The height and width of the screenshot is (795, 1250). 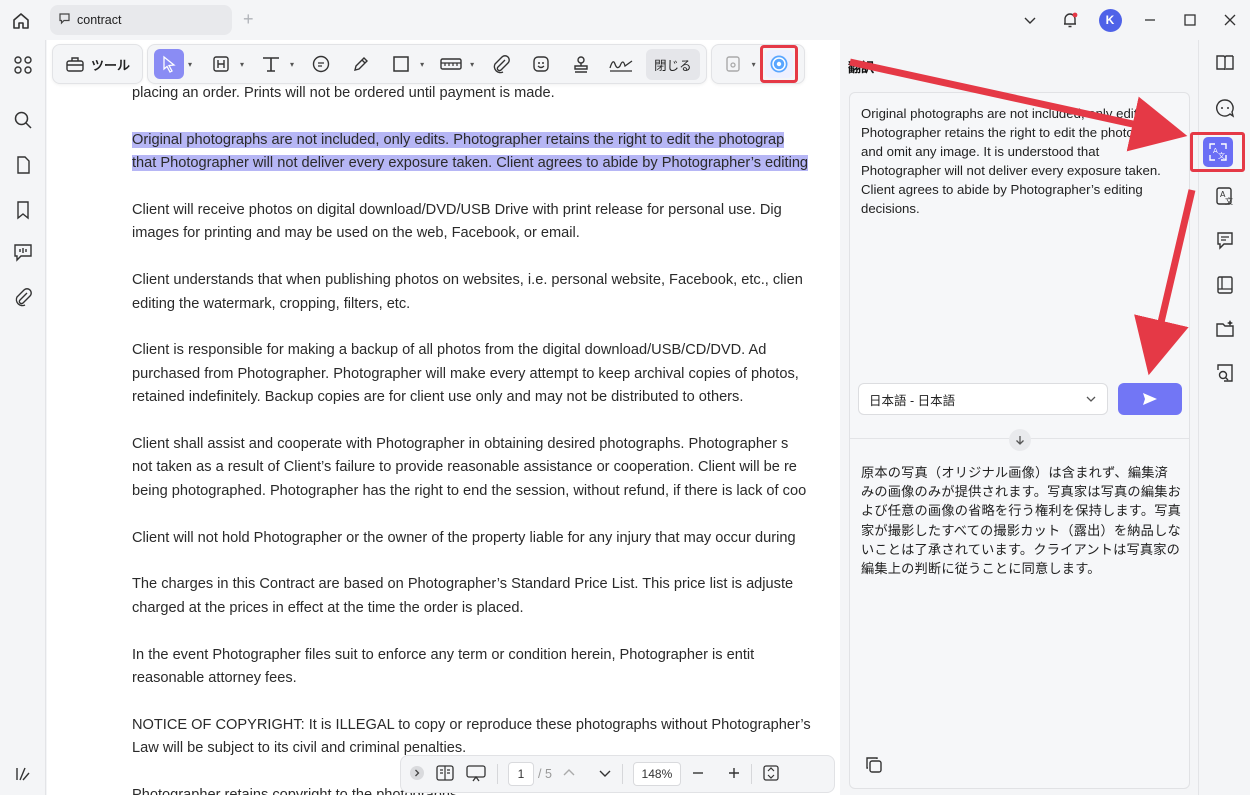 I want to click on close-toolbar-button: 閉じる, so click(x=673, y=64).